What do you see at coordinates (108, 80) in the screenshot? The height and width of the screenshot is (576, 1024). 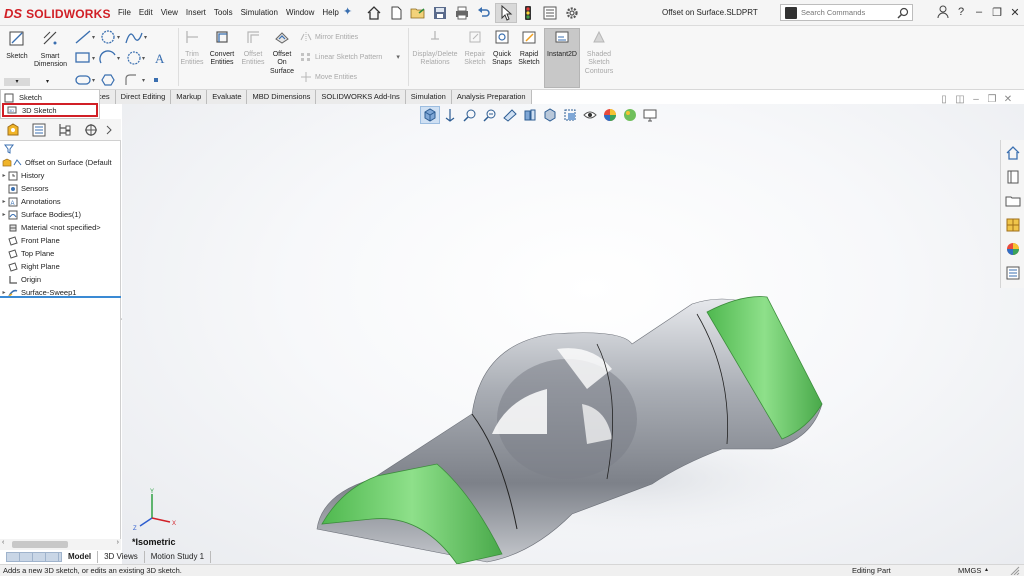 I see `polygon-hex-icon` at bounding box center [108, 80].